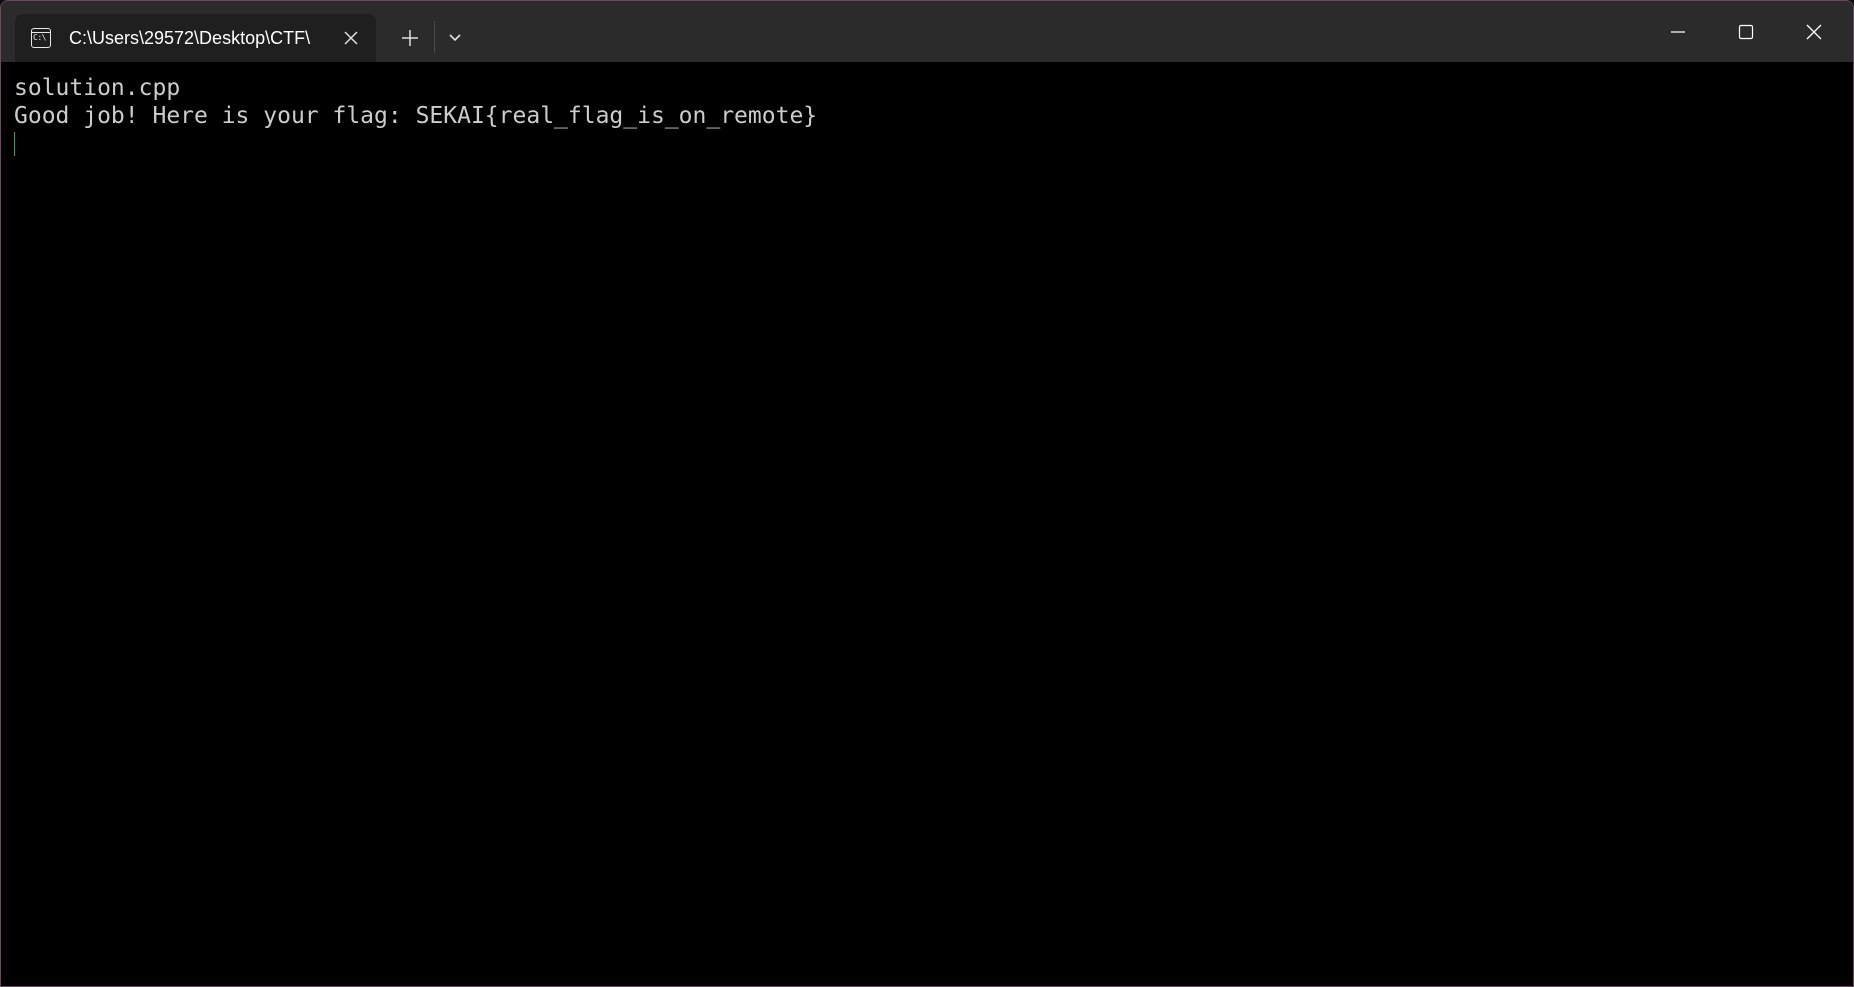  I want to click on tab-bar-divider, so click(434, 37).